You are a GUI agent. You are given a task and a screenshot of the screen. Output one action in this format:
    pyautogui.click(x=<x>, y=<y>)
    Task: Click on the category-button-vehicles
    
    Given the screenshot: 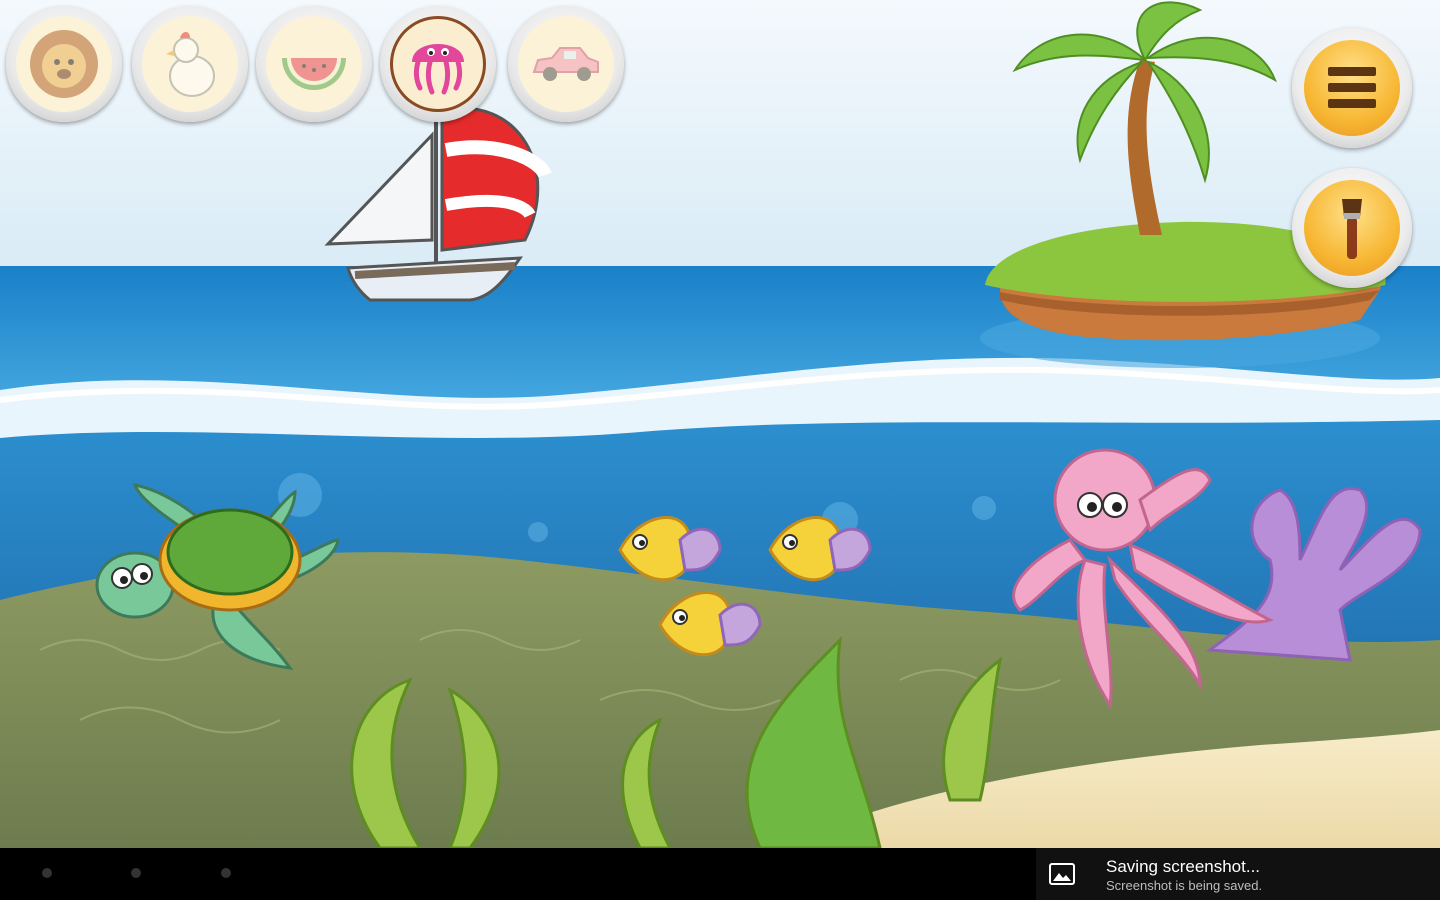 What is the action you would take?
    pyautogui.click(x=566, y=64)
    